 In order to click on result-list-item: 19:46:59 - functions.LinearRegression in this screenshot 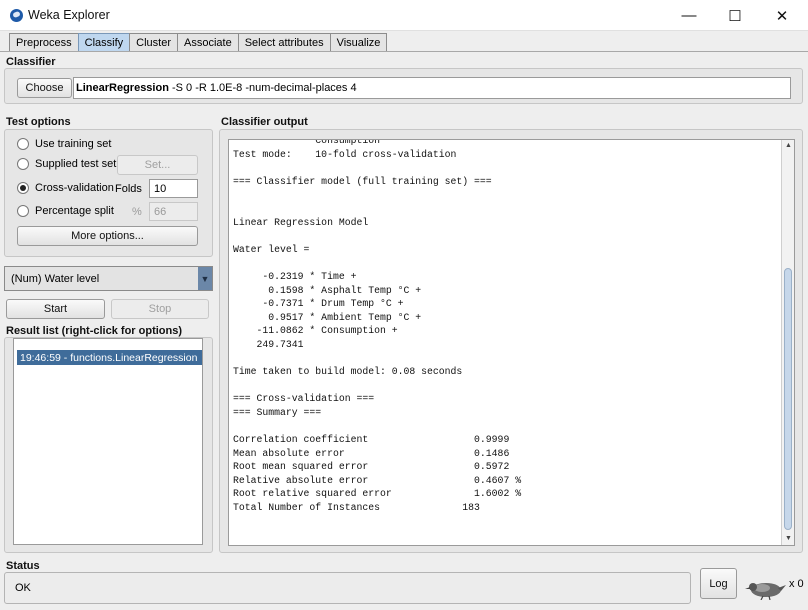, I will do `click(109, 357)`.